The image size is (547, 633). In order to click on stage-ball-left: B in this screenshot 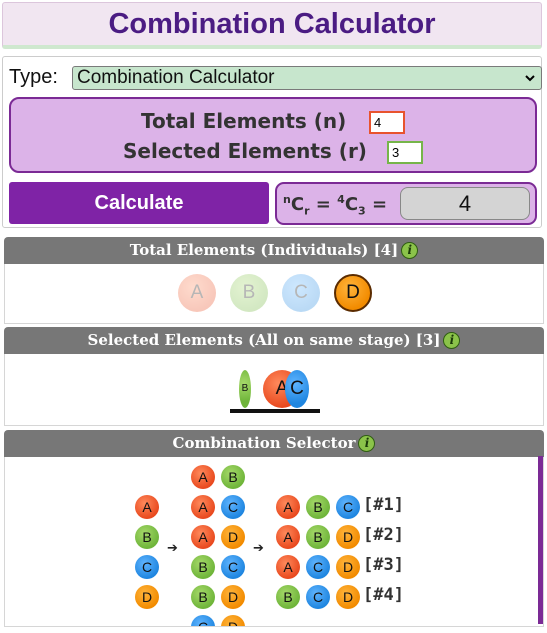, I will do `click(245, 389)`.